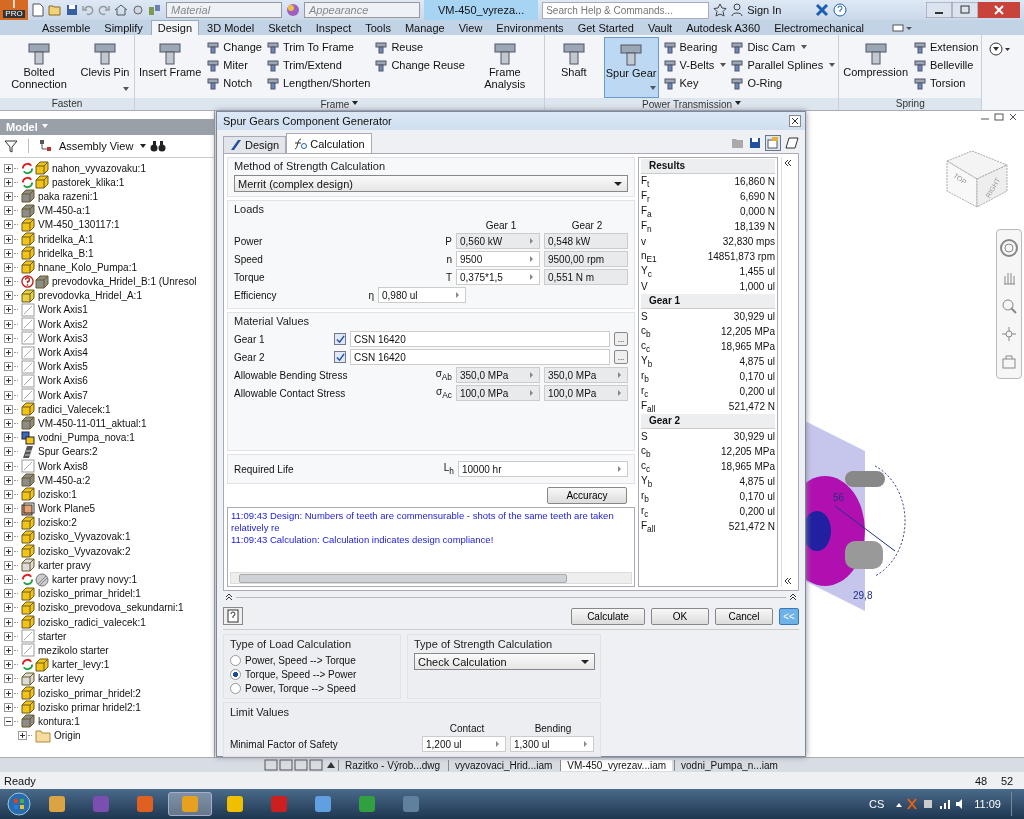  I want to click on tree-item: vodni_Pumpa_nova:1, so click(85, 438).